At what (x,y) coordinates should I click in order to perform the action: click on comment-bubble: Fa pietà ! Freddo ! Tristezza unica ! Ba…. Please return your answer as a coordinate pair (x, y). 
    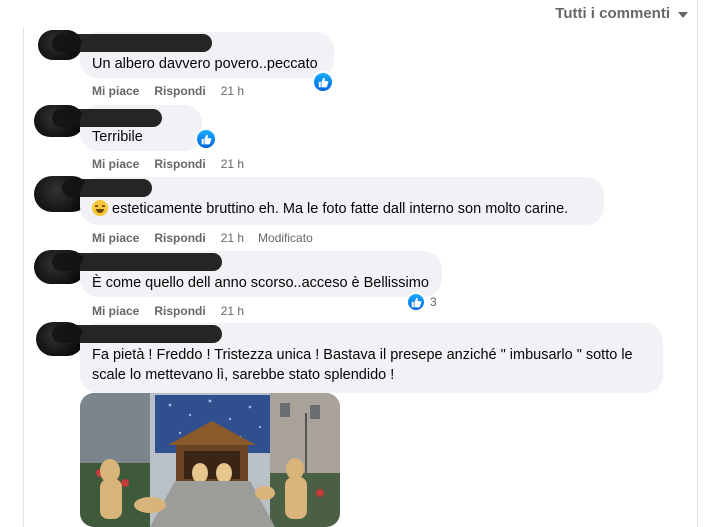
    Looking at the image, I should click on (357, 358).